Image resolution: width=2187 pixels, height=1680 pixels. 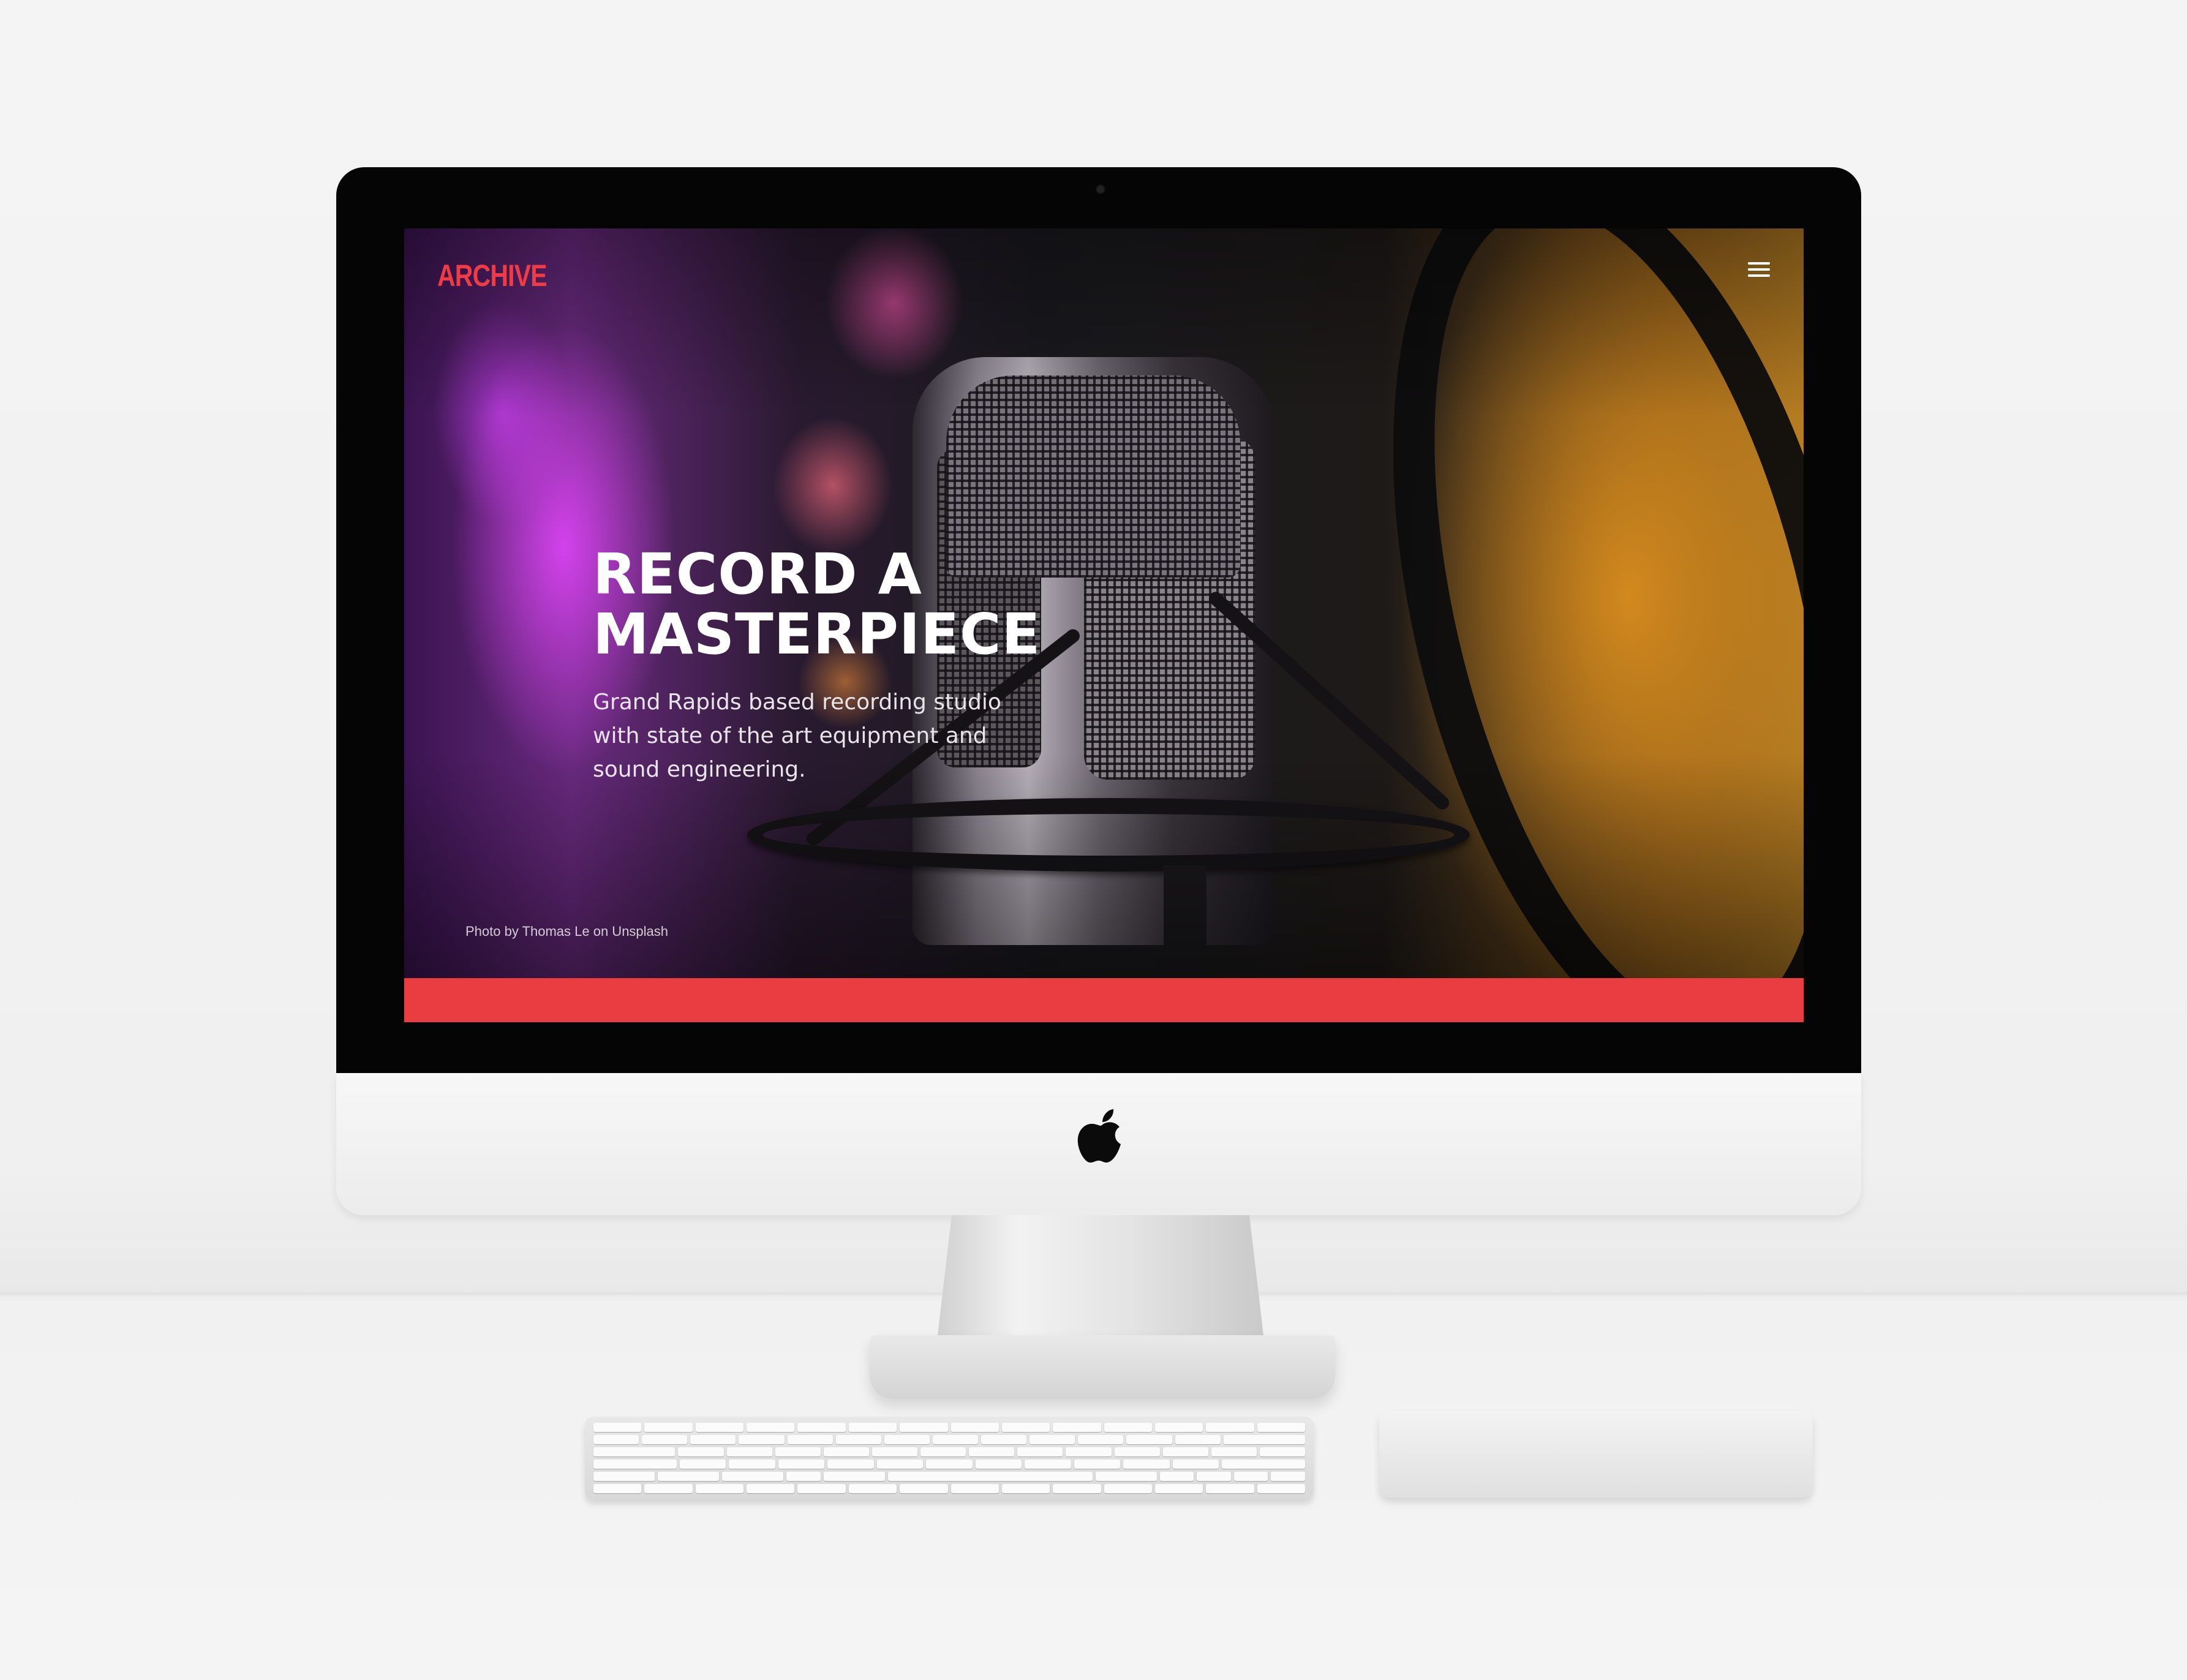 I want to click on site-logo: ARCHIVE, so click(x=492, y=275).